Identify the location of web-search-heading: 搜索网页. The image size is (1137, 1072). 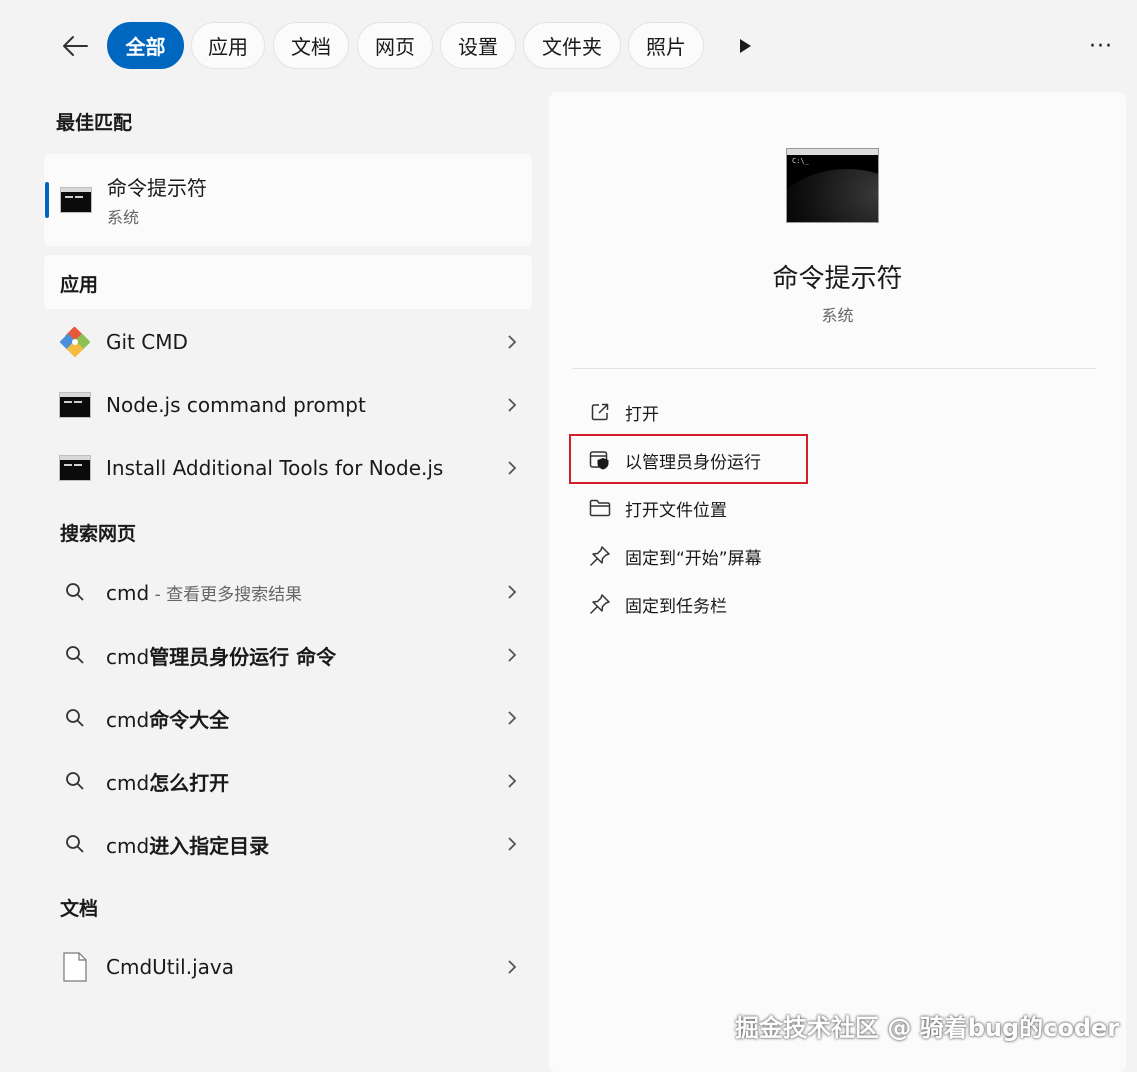
(98, 534).